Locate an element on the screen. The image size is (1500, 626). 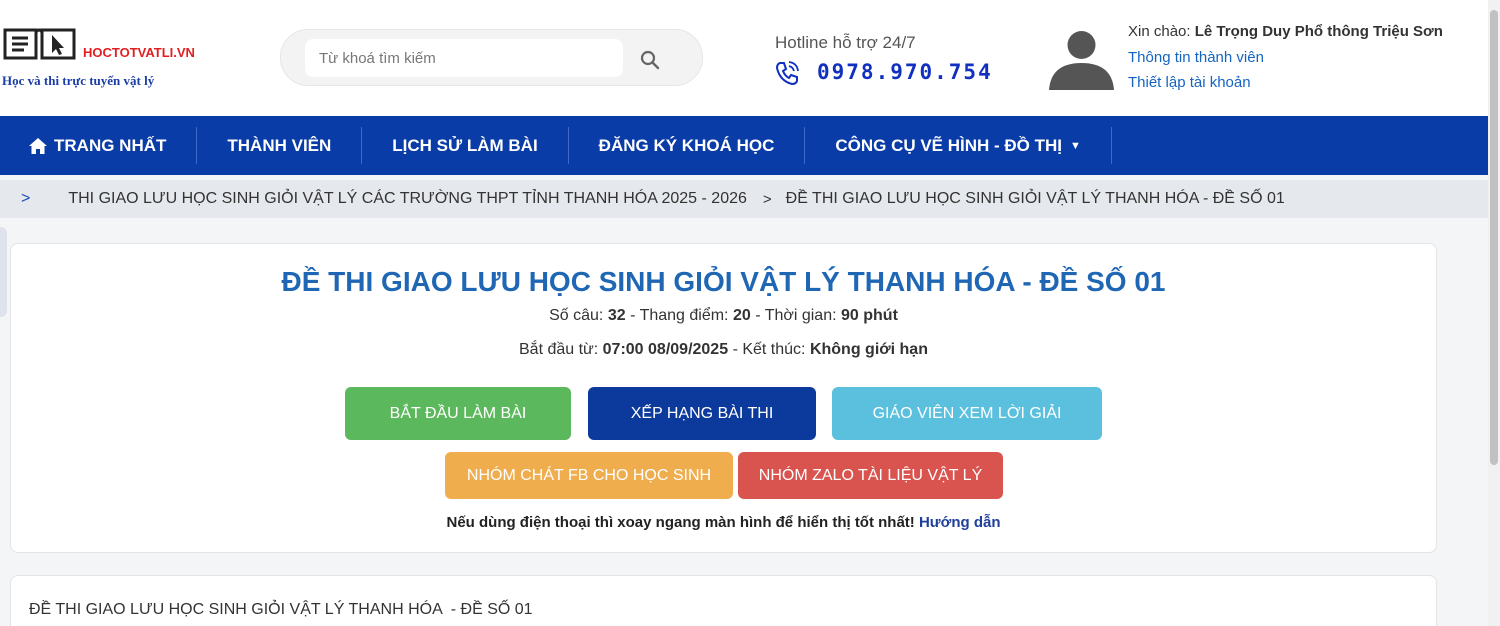
score-label: Thang điểm: is located at coordinates (684, 315).